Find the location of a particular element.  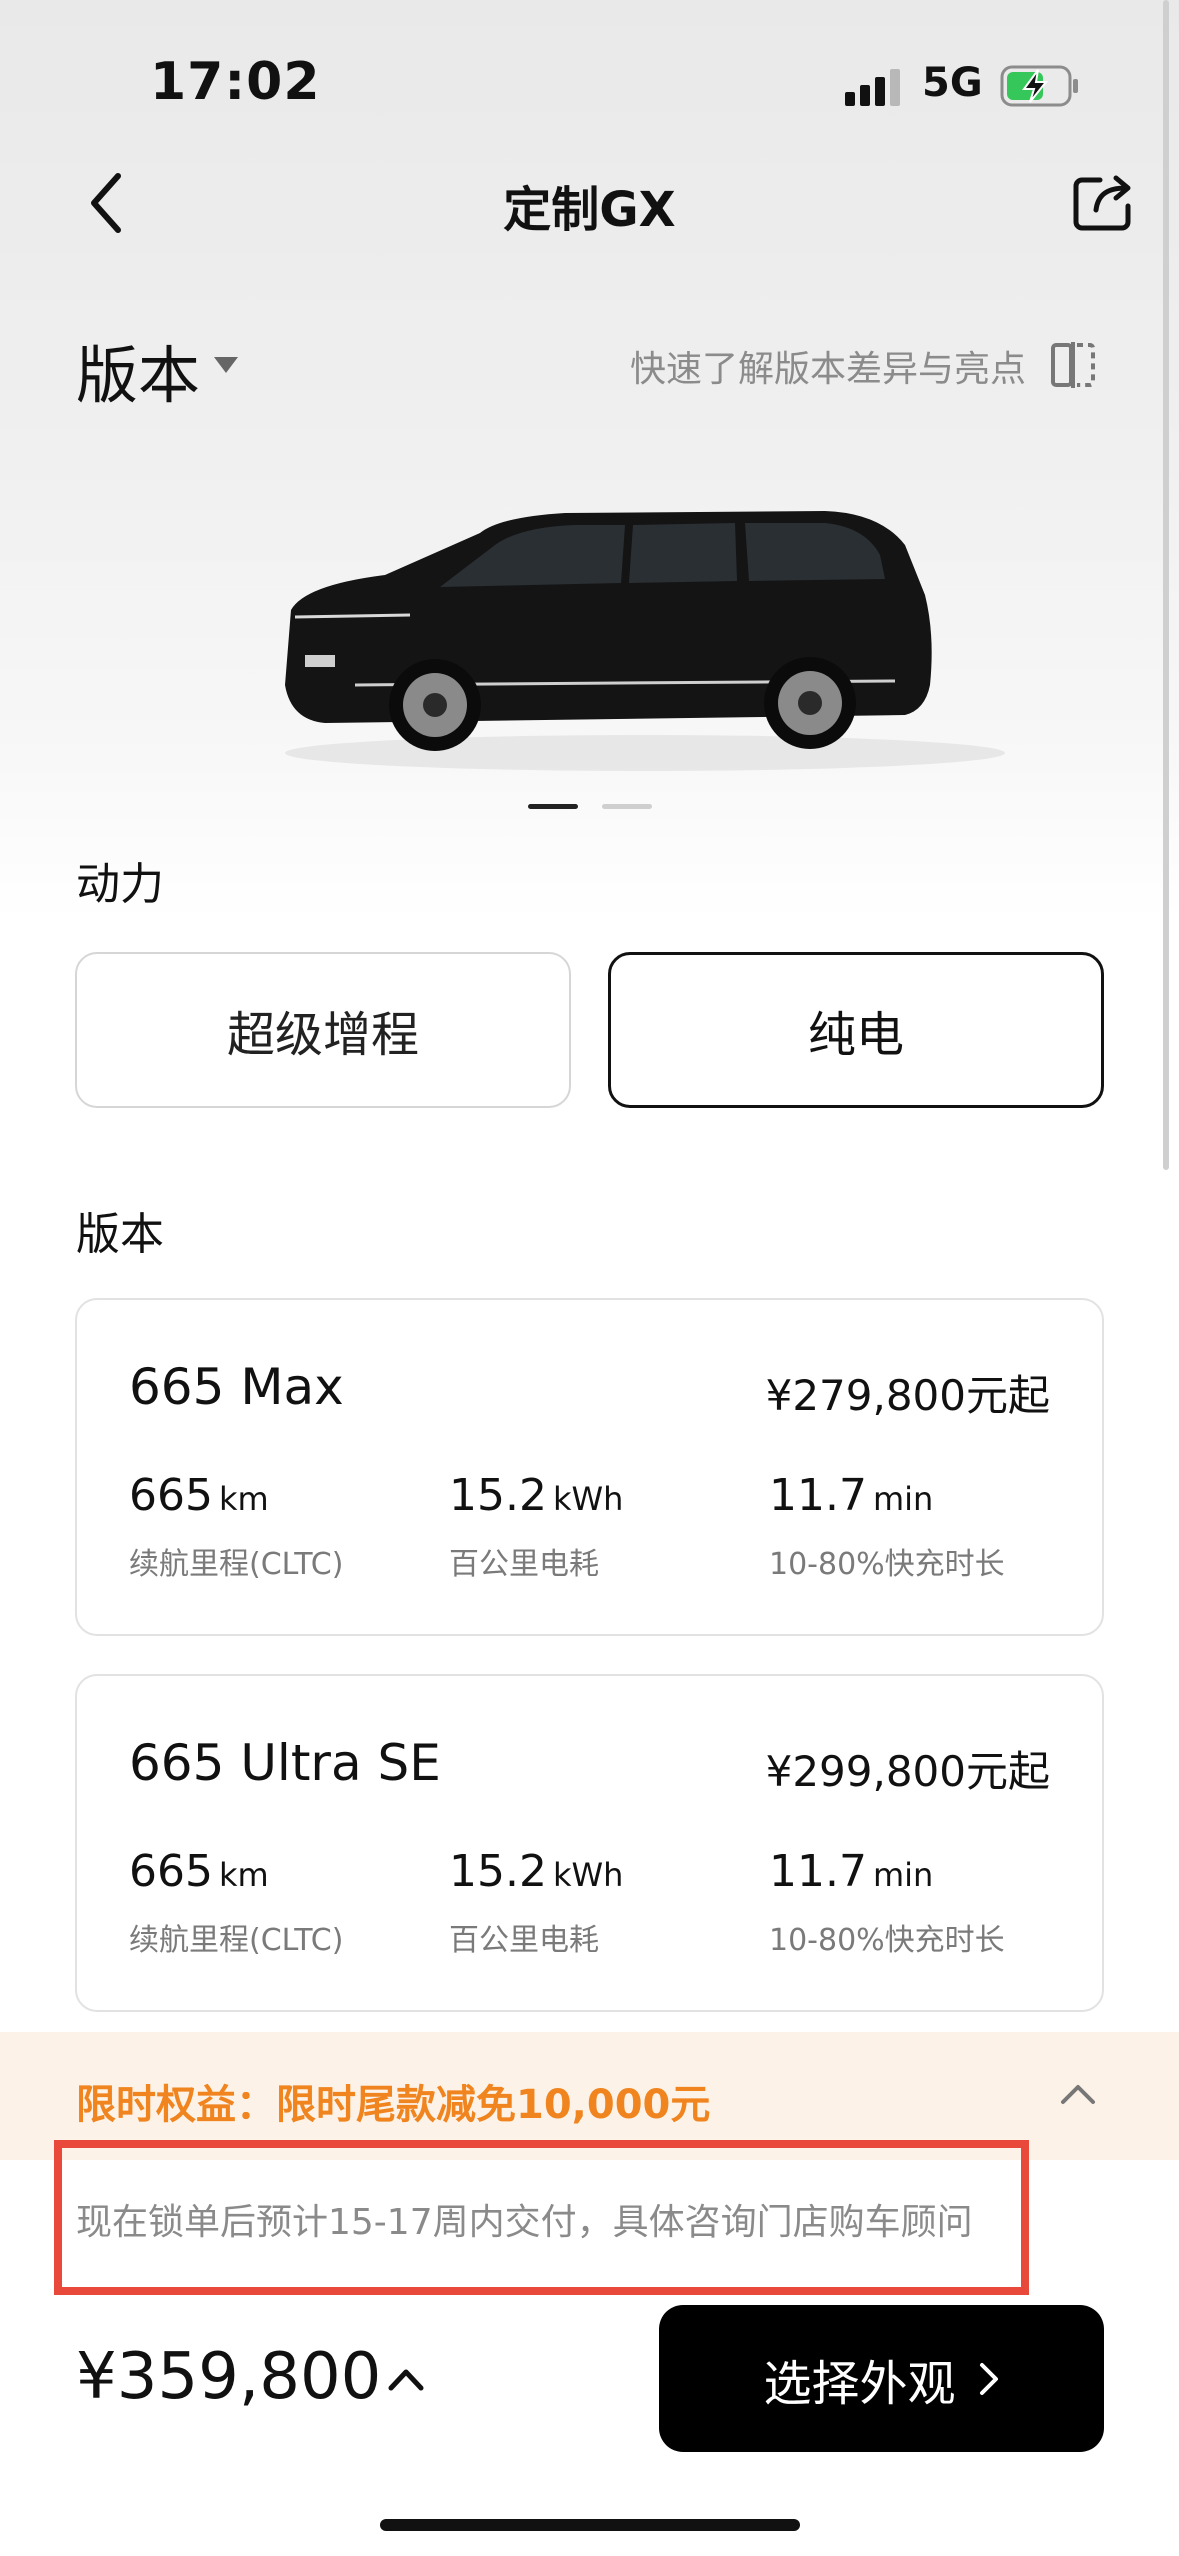

version-name: 665 Ultra SE is located at coordinates (285, 1763).